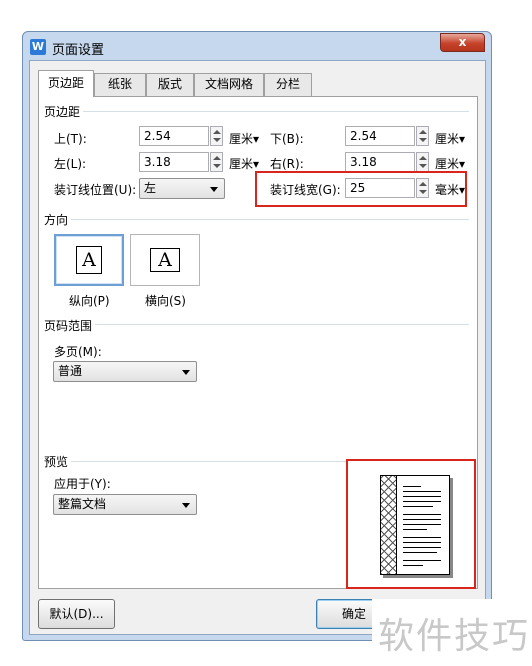 The height and width of the screenshot is (666, 532). What do you see at coordinates (216, 136) in the screenshot?
I see `top-margin-spinner` at bounding box center [216, 136].